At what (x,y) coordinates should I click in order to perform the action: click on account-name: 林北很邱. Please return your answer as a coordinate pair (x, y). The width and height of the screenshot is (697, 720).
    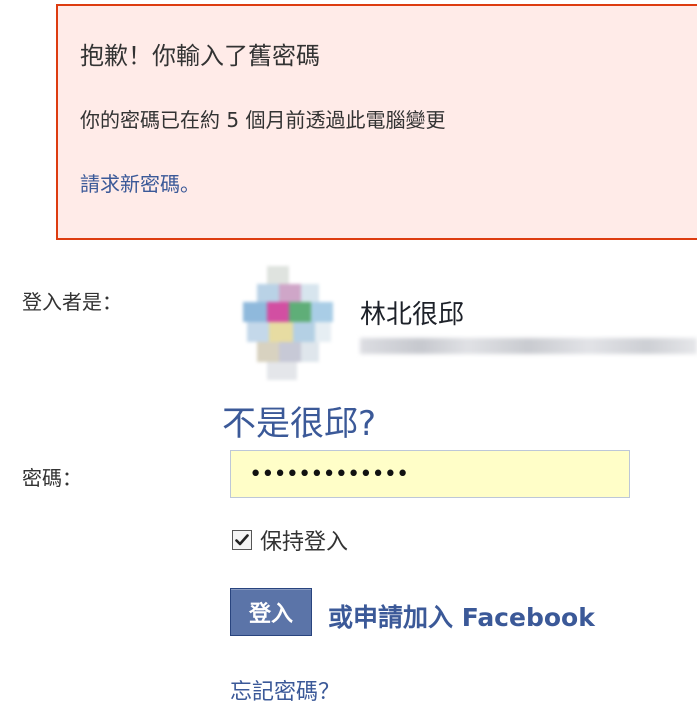
    Looking at the image, I should click on (412, 315).